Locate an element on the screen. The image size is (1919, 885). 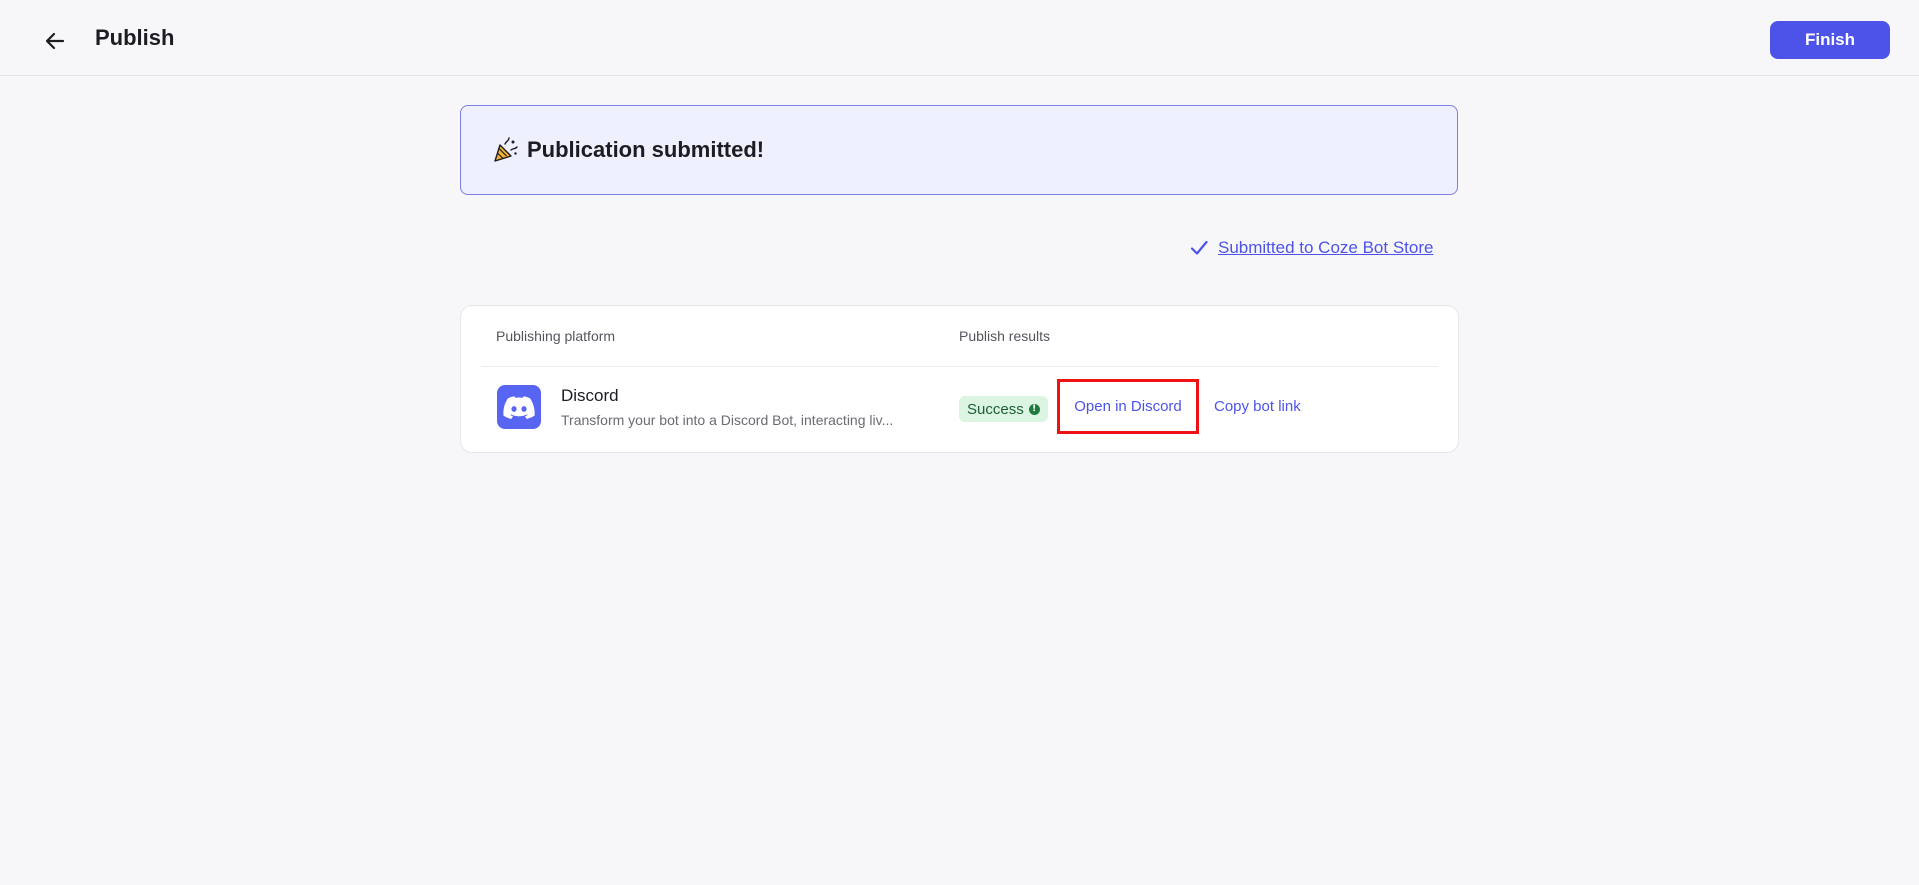
banner-message: Publication submitted! is located at coordinates (646, 149).